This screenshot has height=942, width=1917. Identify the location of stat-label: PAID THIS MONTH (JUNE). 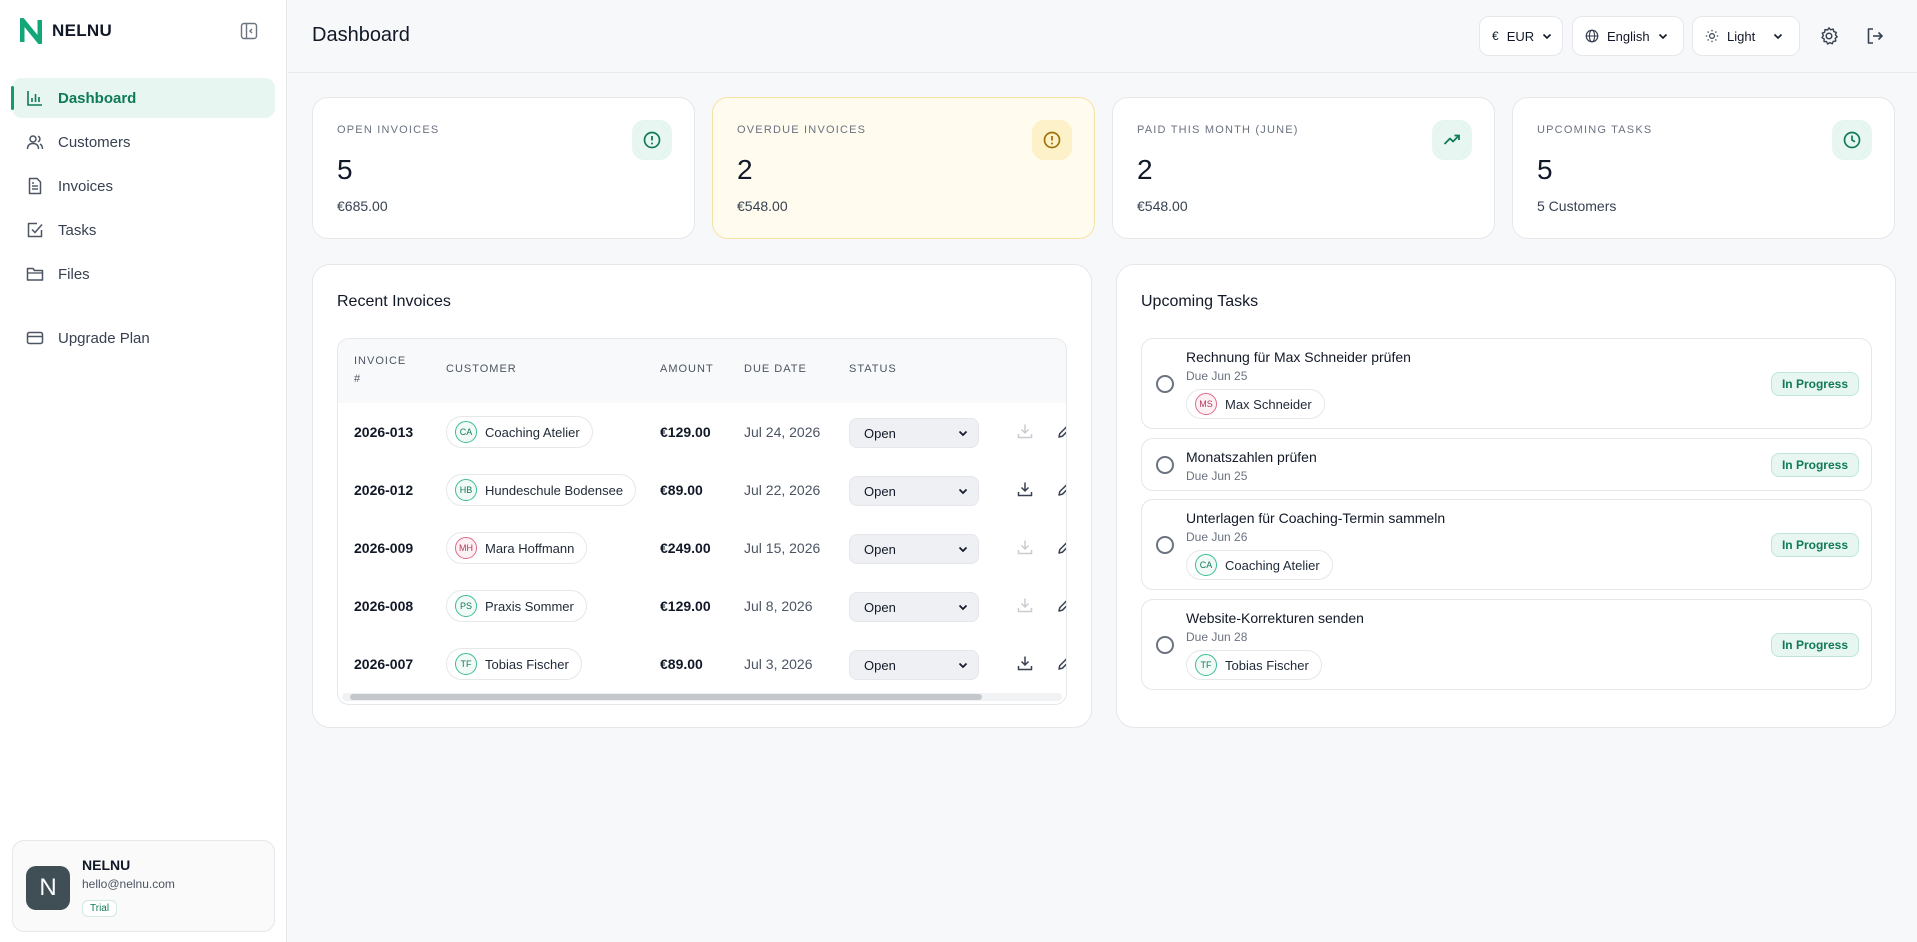
(1218, 130).